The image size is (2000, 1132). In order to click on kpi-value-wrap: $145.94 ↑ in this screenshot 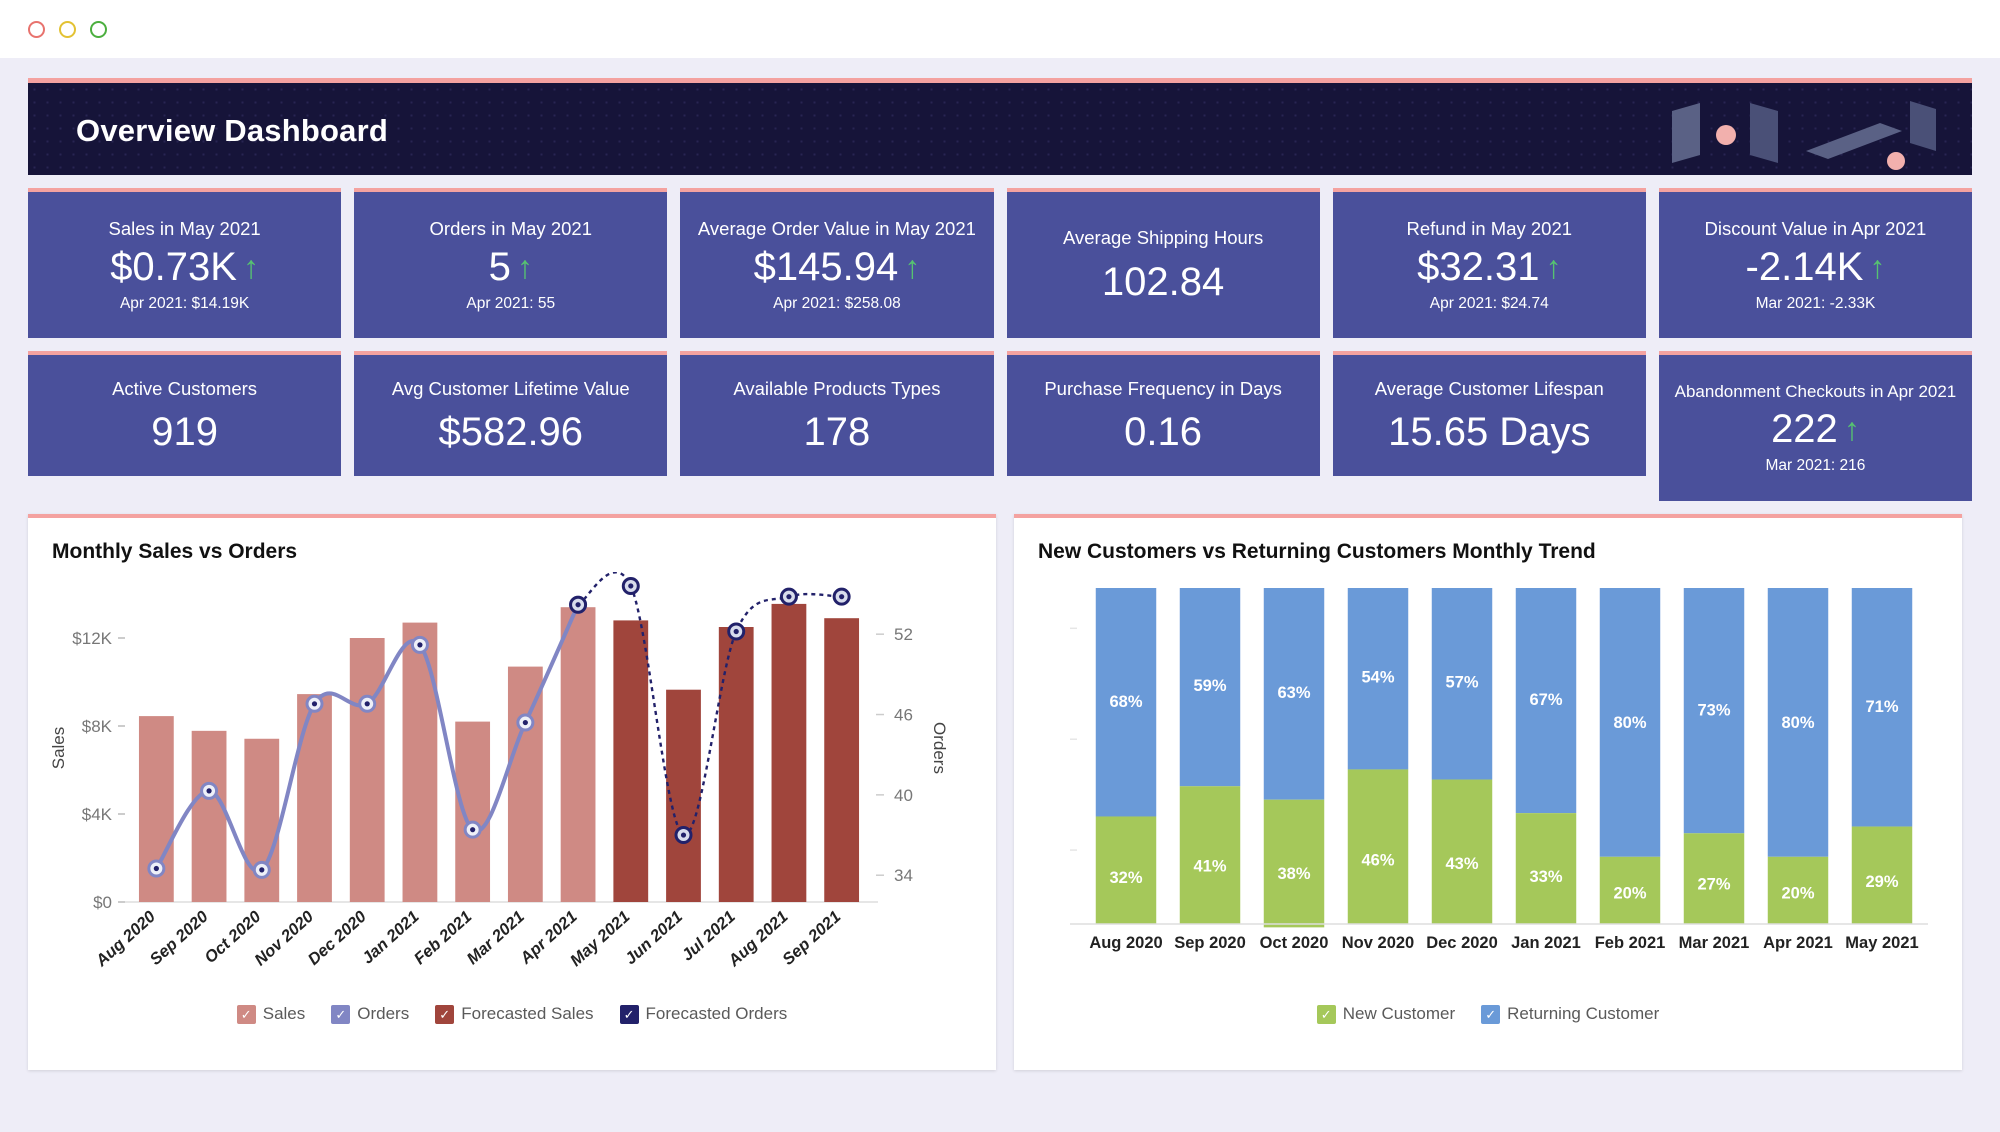, I will do `click(837, 267)`.